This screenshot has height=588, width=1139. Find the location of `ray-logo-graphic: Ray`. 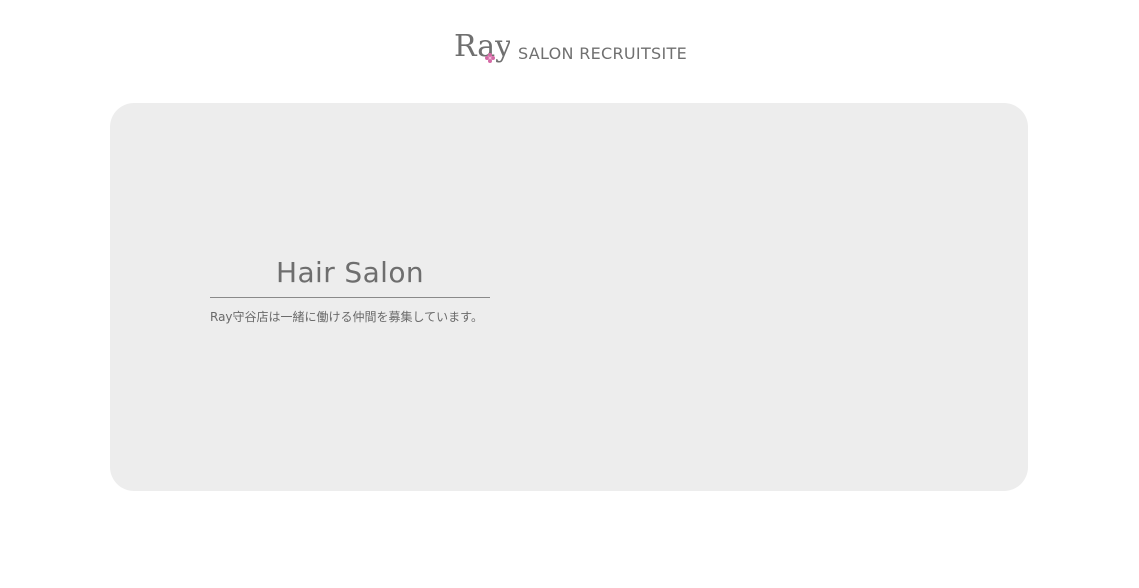

ray-logo-graphic: Ray is located at coordinates (482, 46).